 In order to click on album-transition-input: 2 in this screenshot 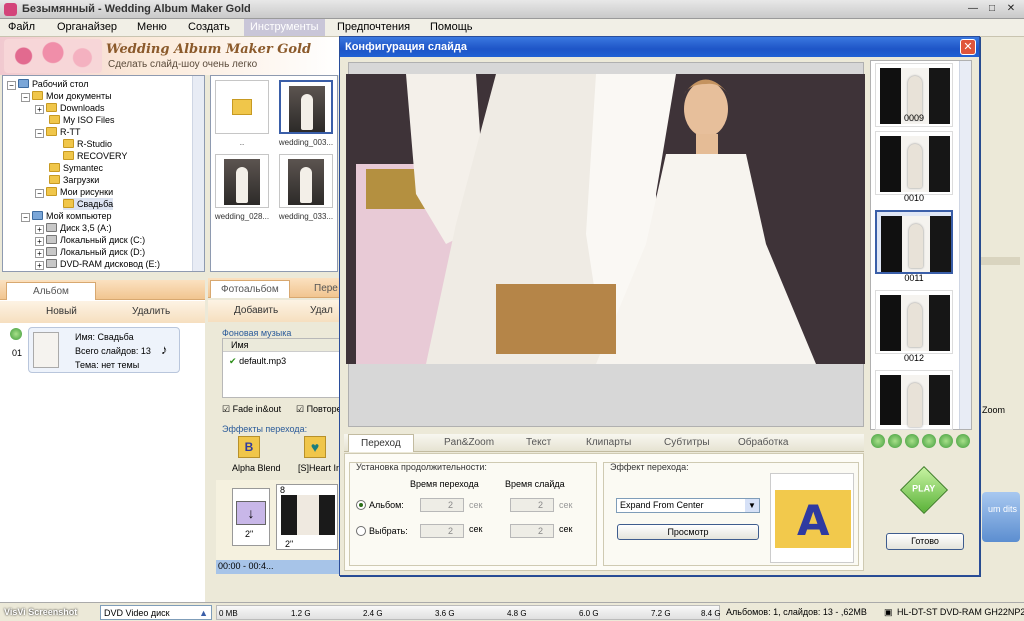, I will do `click(442, 505)`.